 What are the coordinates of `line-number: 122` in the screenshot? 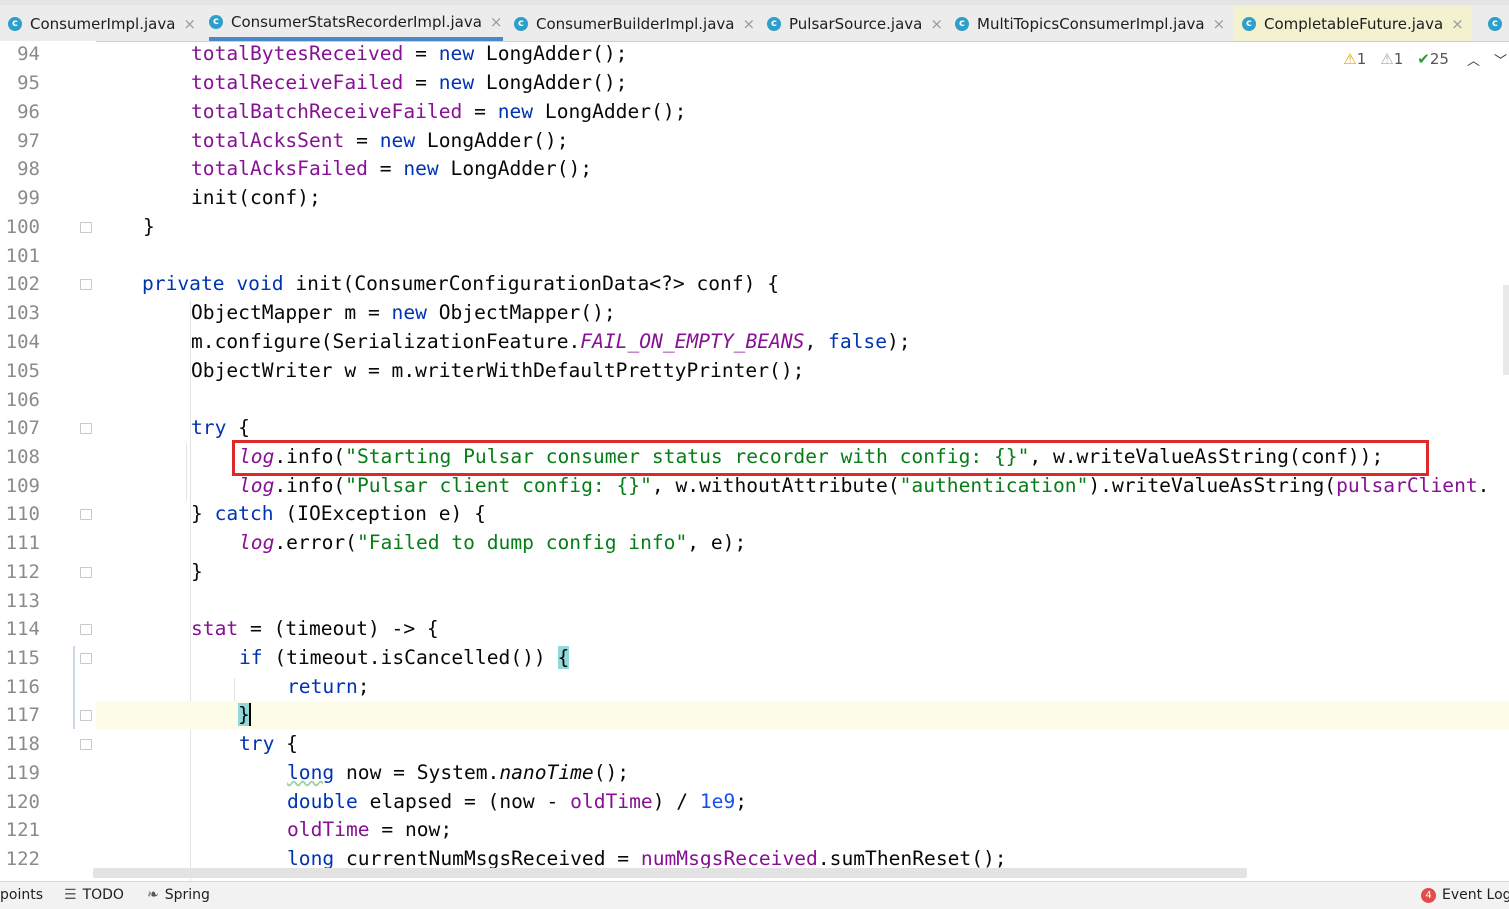 It's located at (22, 859).